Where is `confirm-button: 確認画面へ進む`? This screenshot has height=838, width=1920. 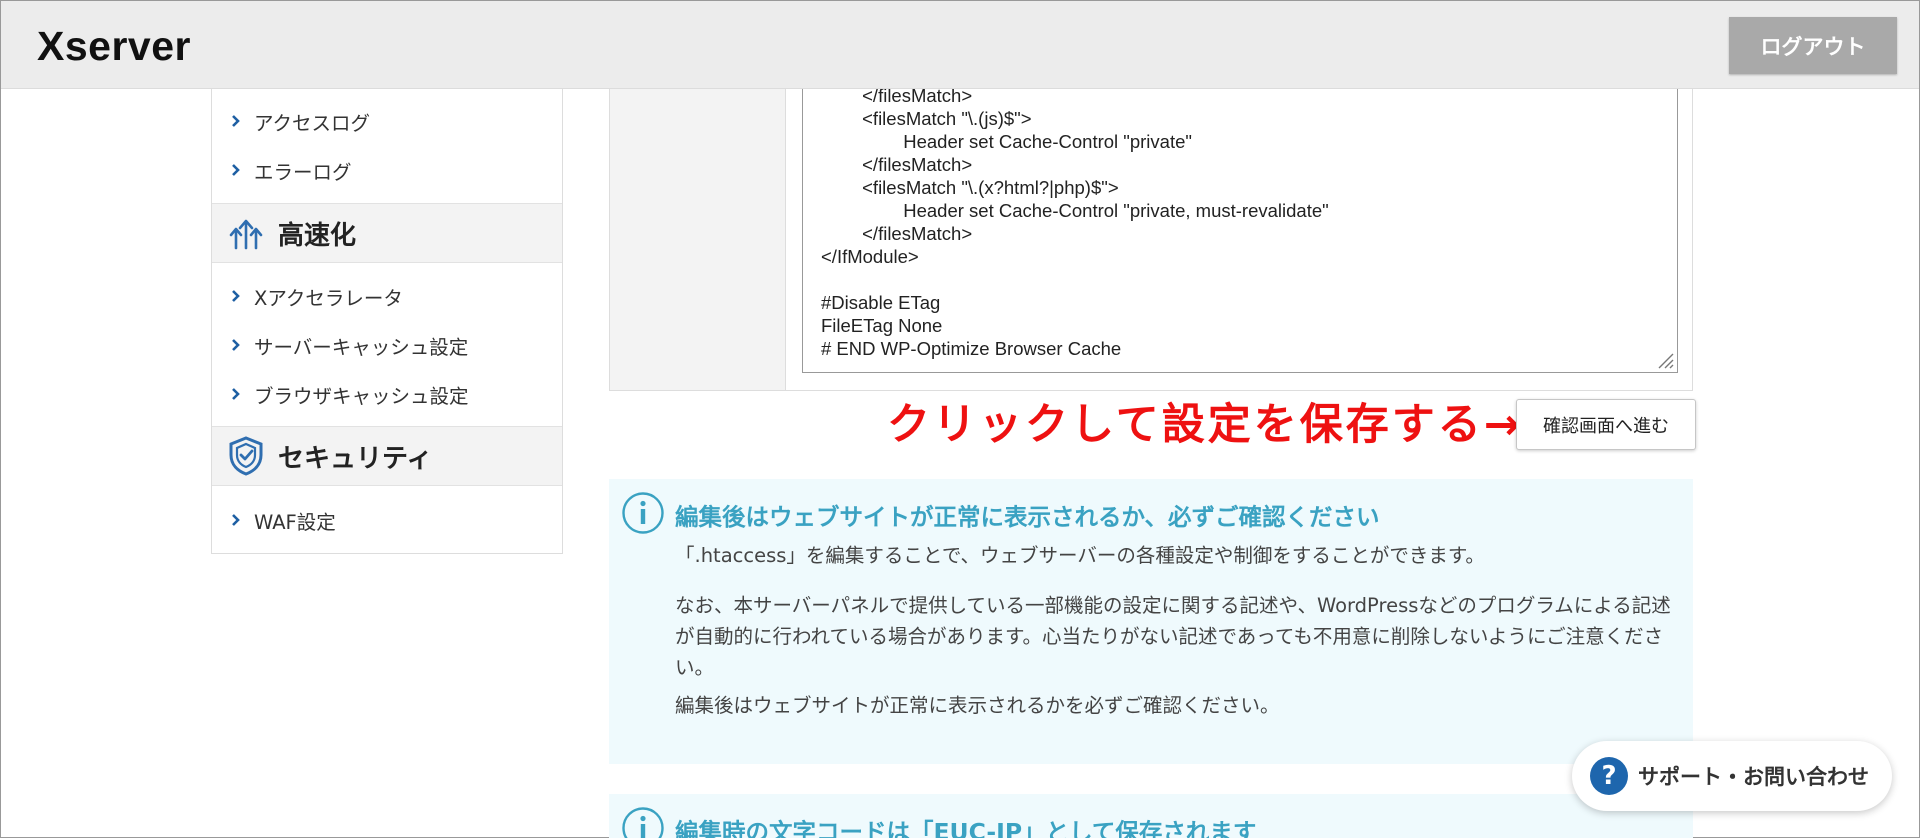
confirm-button: 確認画面へ進む is located at coordinates (1606, 424).